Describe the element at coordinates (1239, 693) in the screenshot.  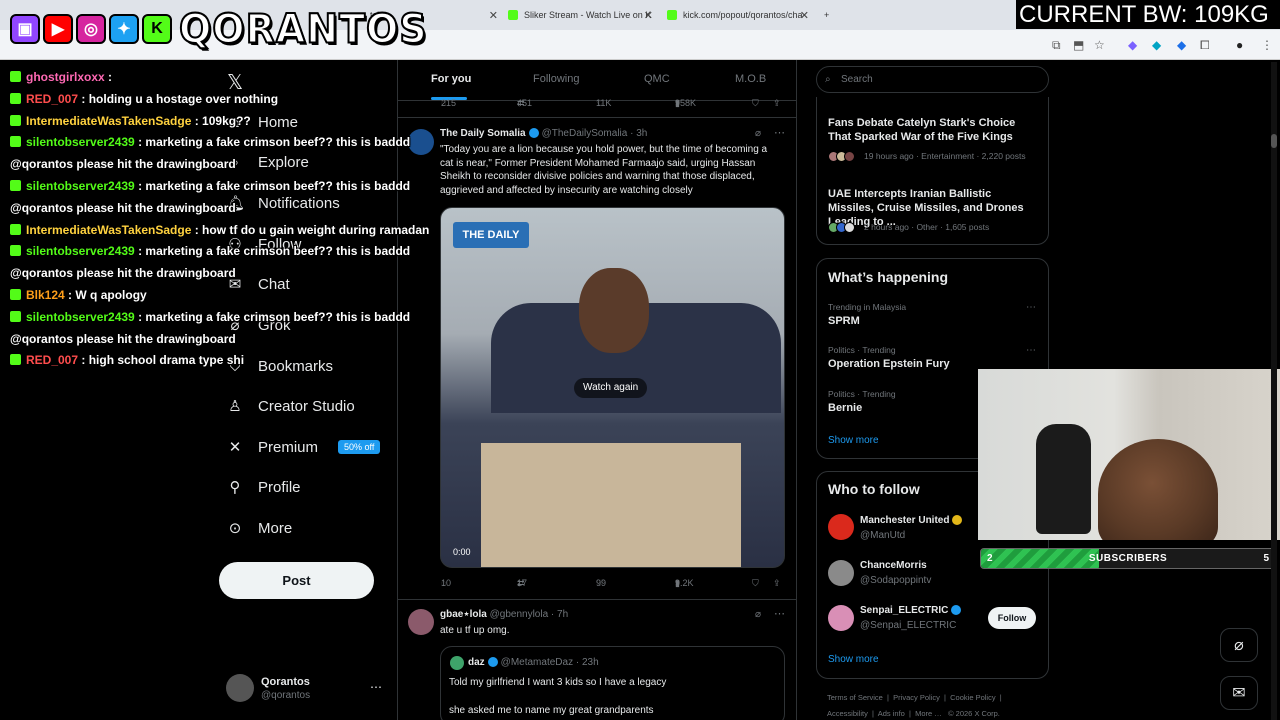
I see `mail-icon: ✉` at that location.